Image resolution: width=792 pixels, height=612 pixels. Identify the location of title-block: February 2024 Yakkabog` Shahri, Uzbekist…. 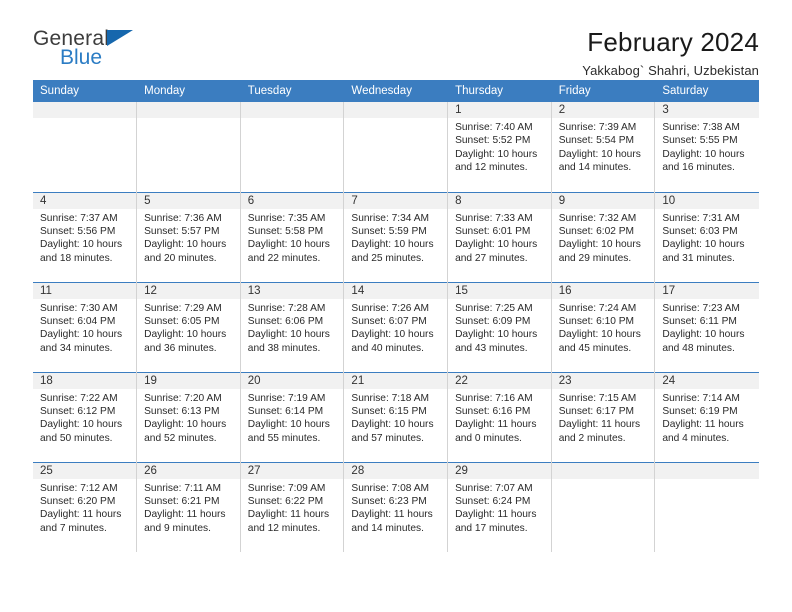
(670, 53).